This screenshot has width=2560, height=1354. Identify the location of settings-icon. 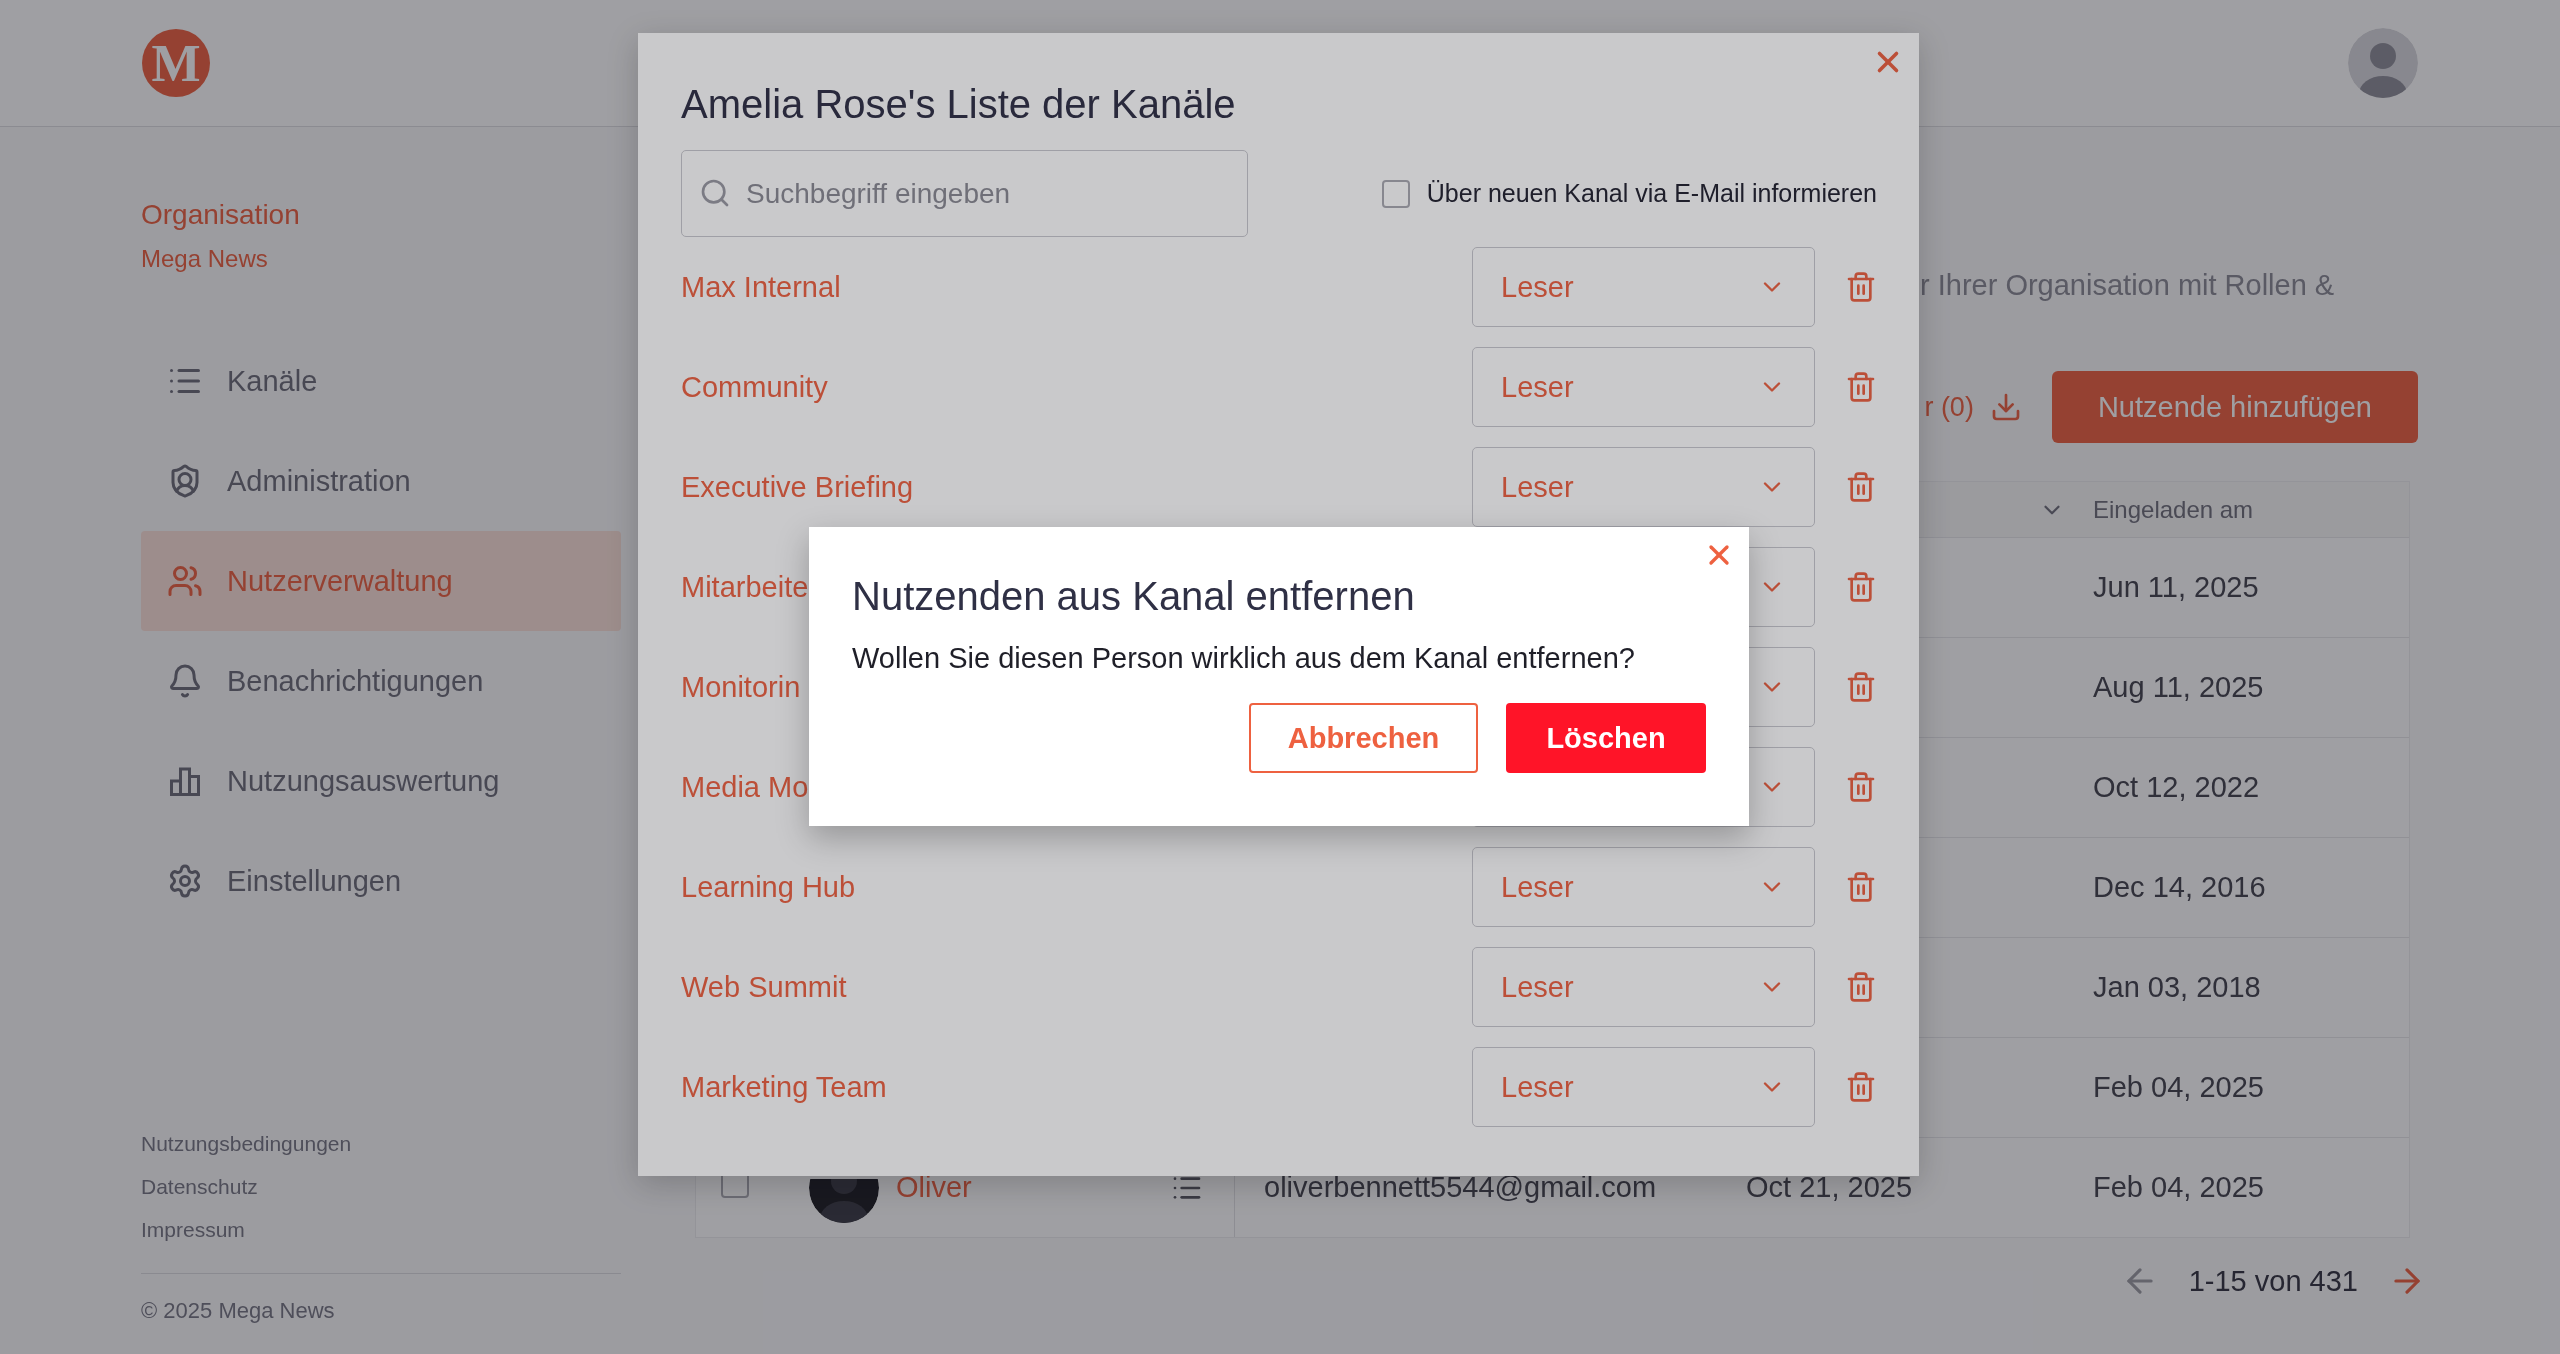
(185, 881).